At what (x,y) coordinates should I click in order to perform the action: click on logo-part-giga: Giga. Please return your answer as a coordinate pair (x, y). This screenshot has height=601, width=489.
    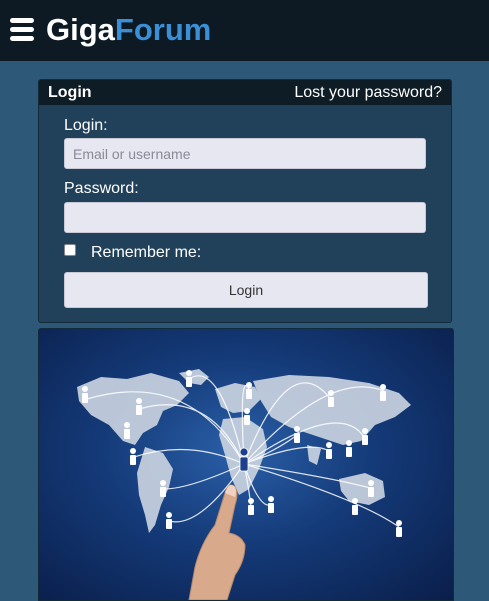
    Looking at the image, I should click on (80, 29).